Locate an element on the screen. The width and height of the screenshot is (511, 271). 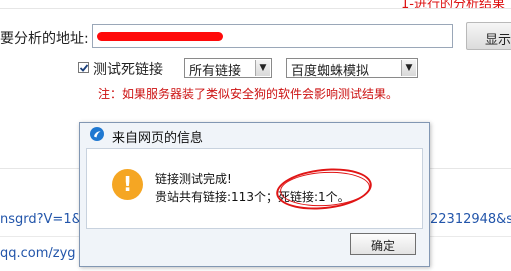
dialog-title: 来自网页的信息 is located at coordinates (158, 138).